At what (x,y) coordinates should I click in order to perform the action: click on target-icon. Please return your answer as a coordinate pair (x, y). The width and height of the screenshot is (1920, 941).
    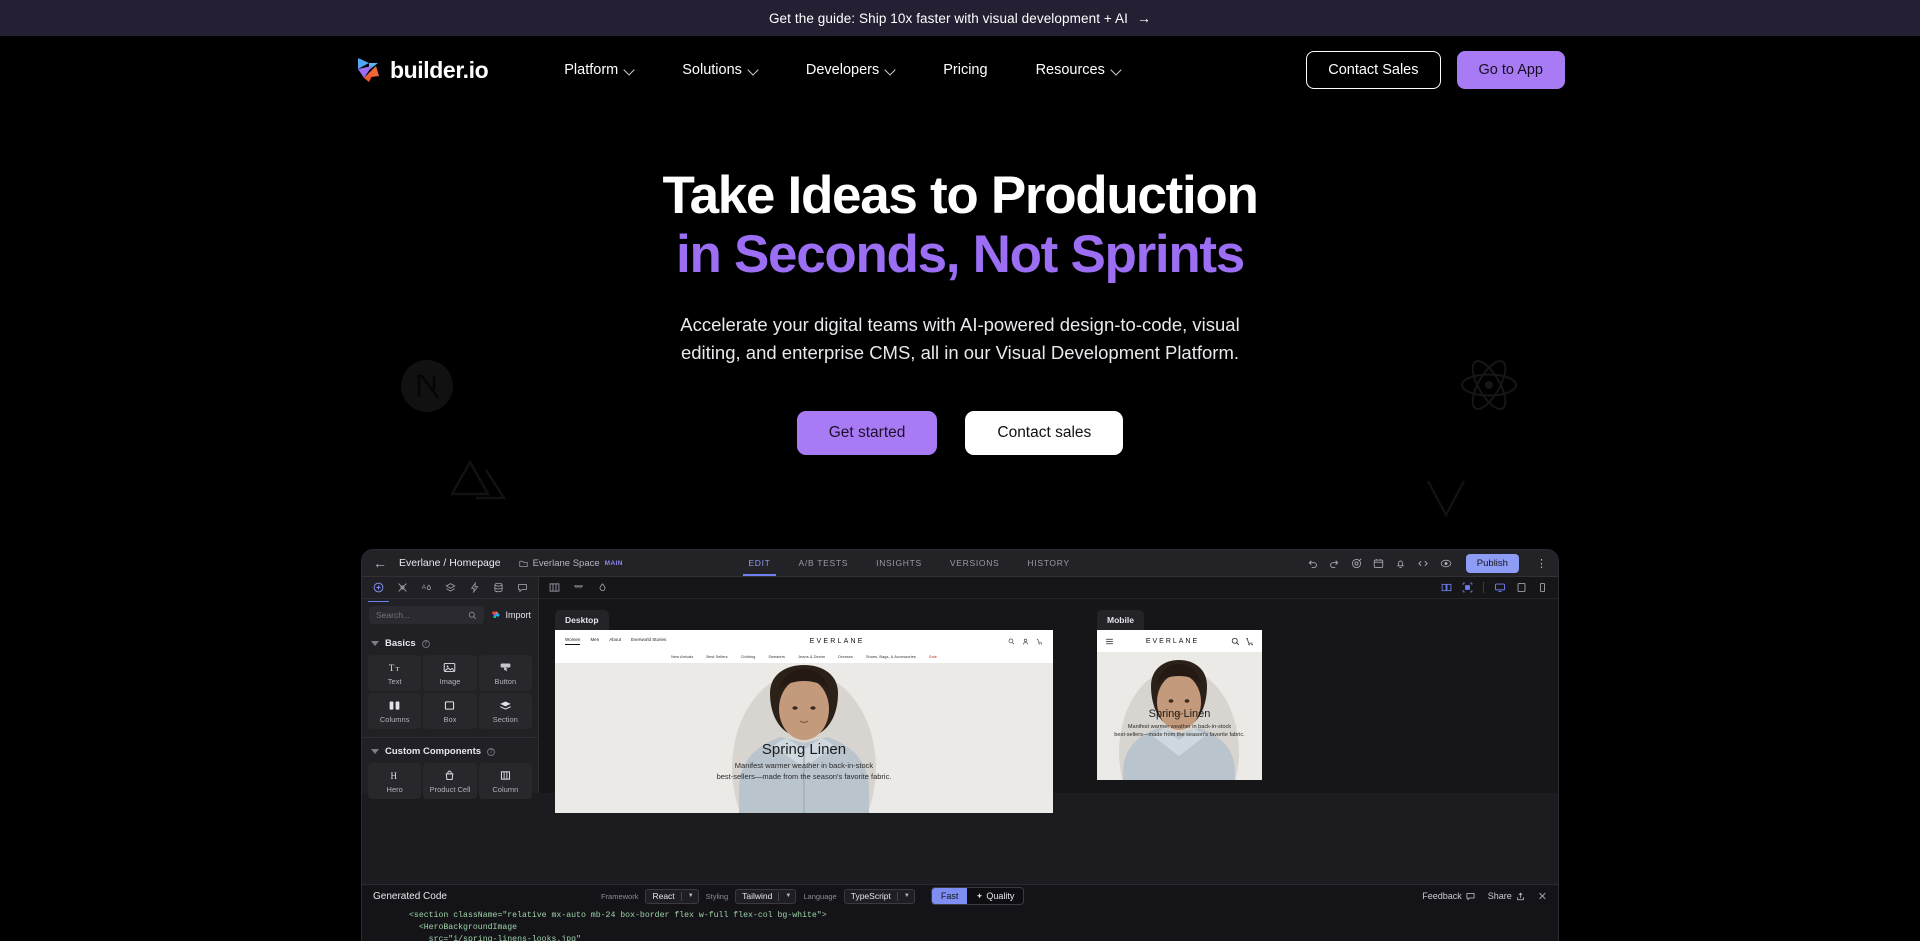
    Looking at the image, I should click on (1356, 563).